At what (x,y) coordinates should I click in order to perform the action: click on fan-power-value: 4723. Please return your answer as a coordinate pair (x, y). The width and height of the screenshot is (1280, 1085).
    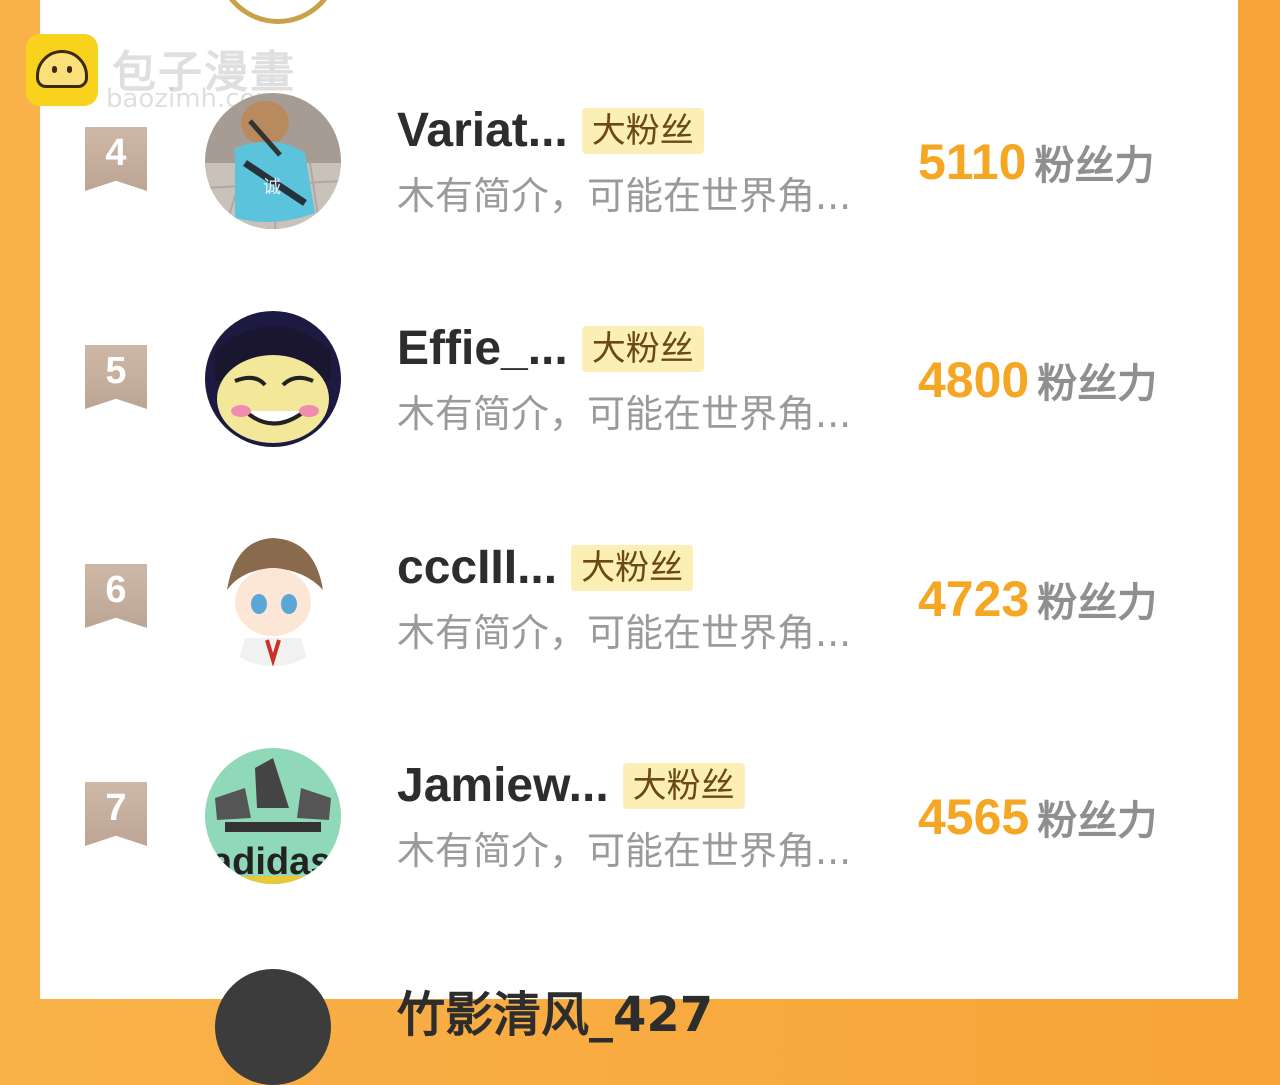
    Looking at the image, I should click on (974, 599).